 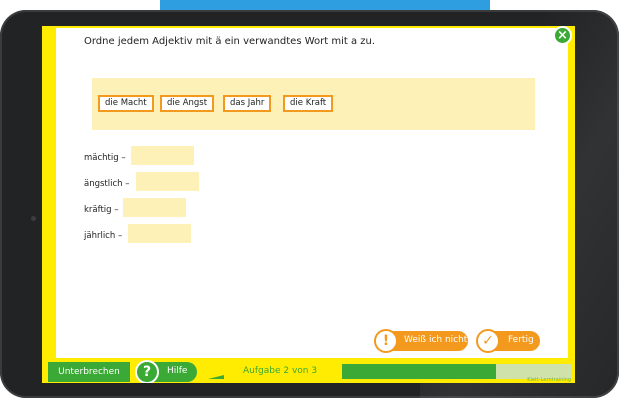 I want to click on dont-know-label: Weiß ich nicht, so click(x=436, y=340).